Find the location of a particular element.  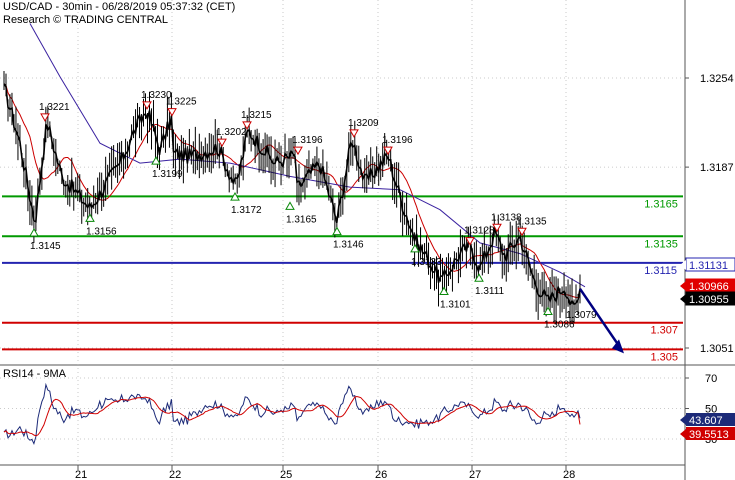

x-tick-label: 27 is located at coordinates (475, 474).